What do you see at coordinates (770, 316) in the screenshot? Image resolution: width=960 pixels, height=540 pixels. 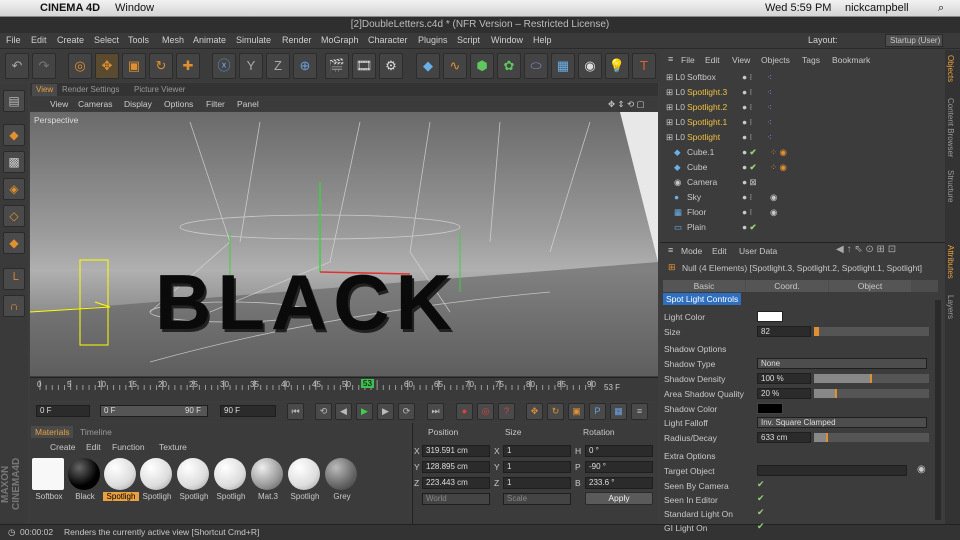 I see `light-color-swatch` at bounding box center [770, 316].